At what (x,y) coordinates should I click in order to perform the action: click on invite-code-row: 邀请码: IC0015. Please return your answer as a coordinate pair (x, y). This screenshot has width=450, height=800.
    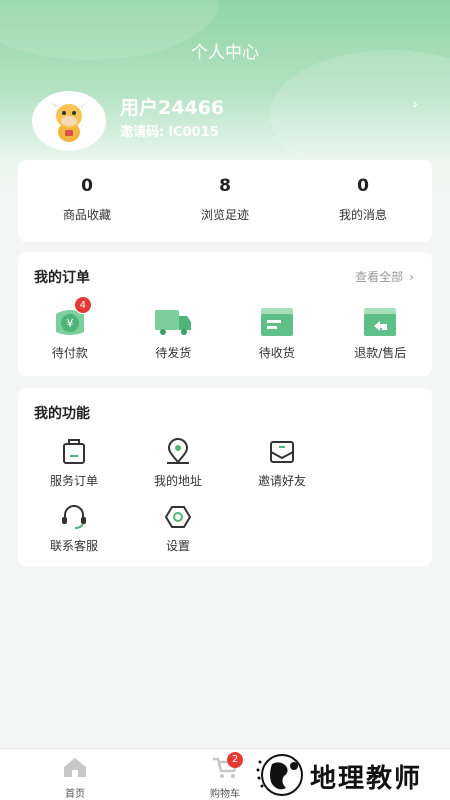
    Looking at the image, I should click on (169, 130).